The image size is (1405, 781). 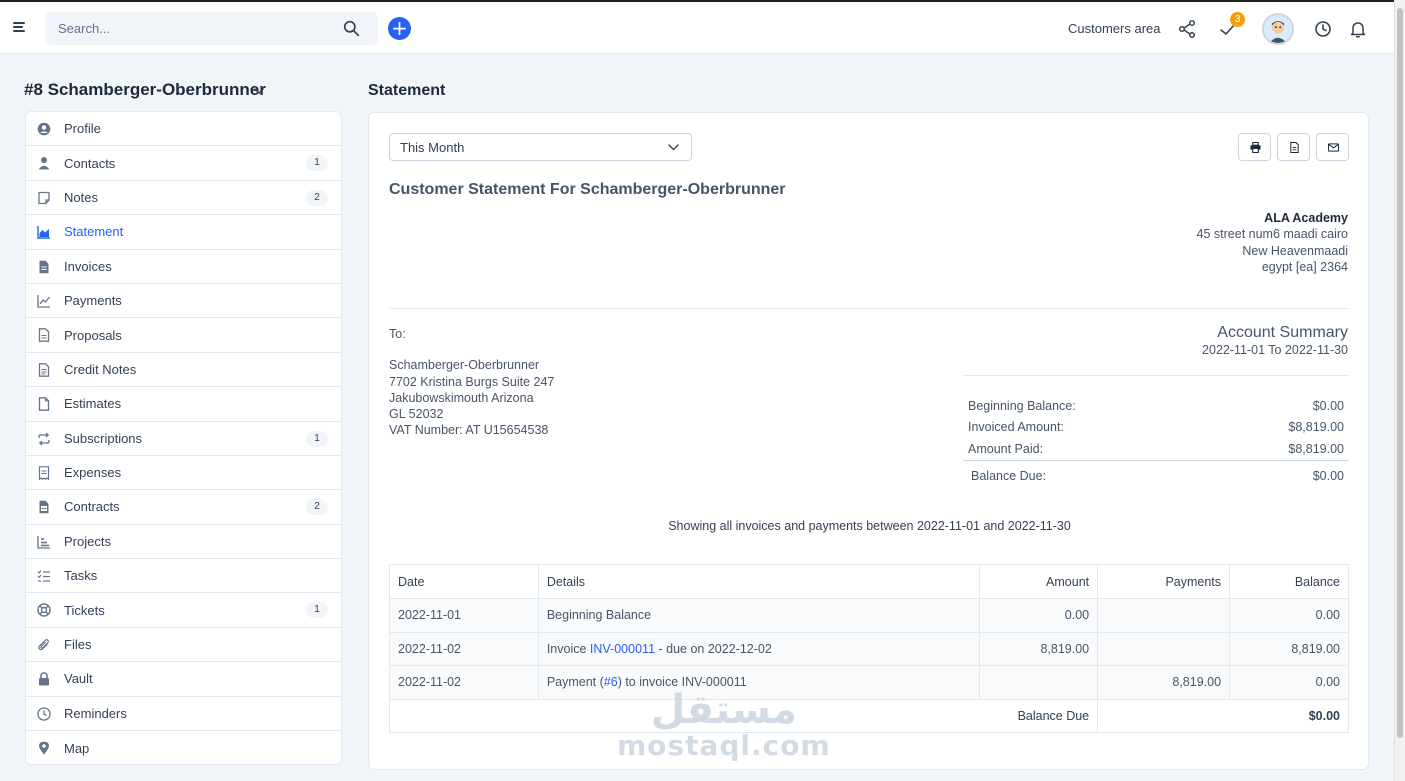 What do you see at coordinates (1316, 427) in the screenshot?
I see `summary-value: $8,819.00` at bounding box center [1316, 427].